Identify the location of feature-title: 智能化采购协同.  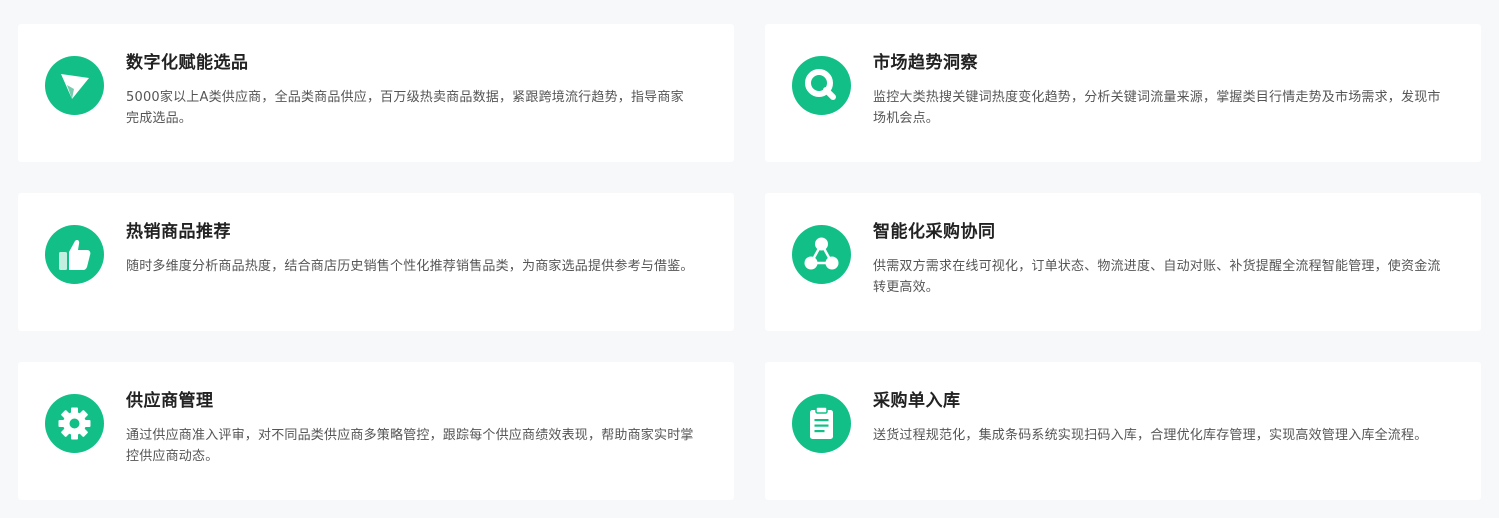
(934, 232).